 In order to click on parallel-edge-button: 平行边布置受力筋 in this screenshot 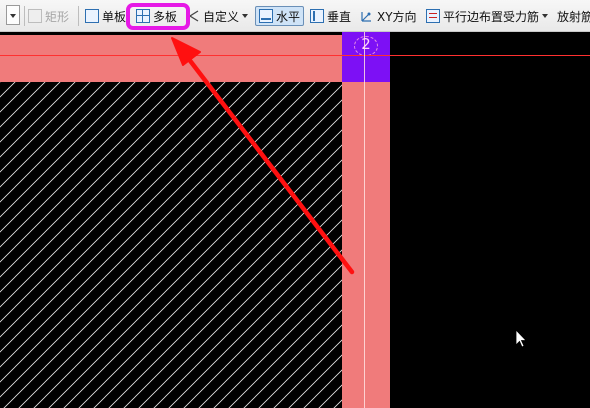, I will do `click(487, 16)`.